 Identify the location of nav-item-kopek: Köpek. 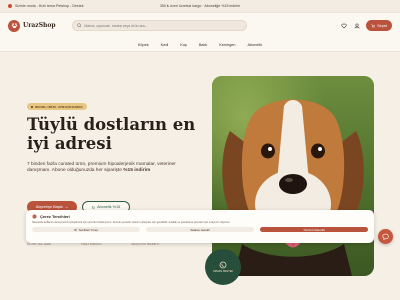
(143, 45).